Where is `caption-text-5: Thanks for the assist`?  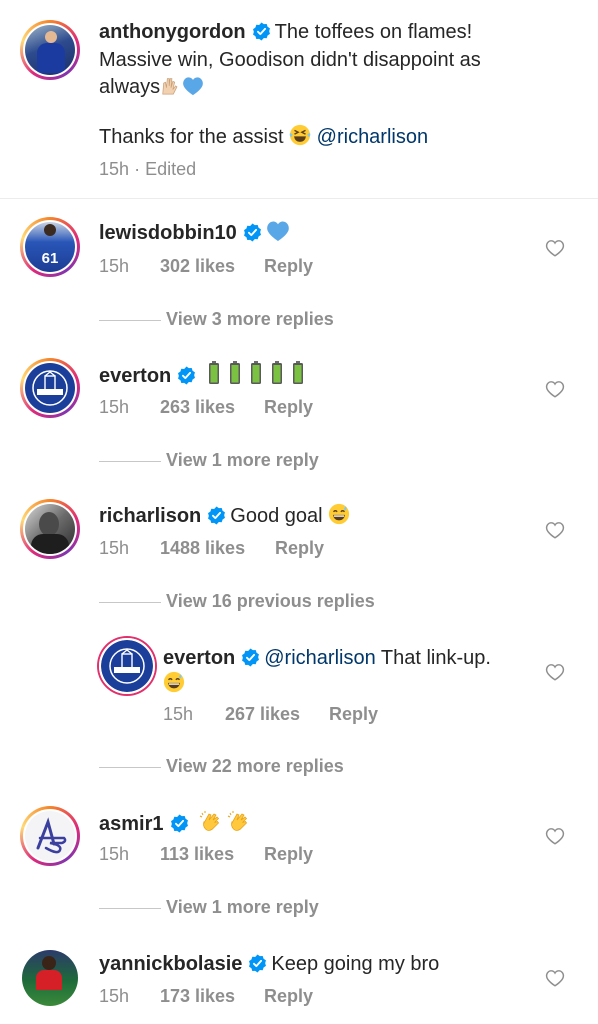
caption-text-5: Thanks for the assist is located at coordinates (191, 137).